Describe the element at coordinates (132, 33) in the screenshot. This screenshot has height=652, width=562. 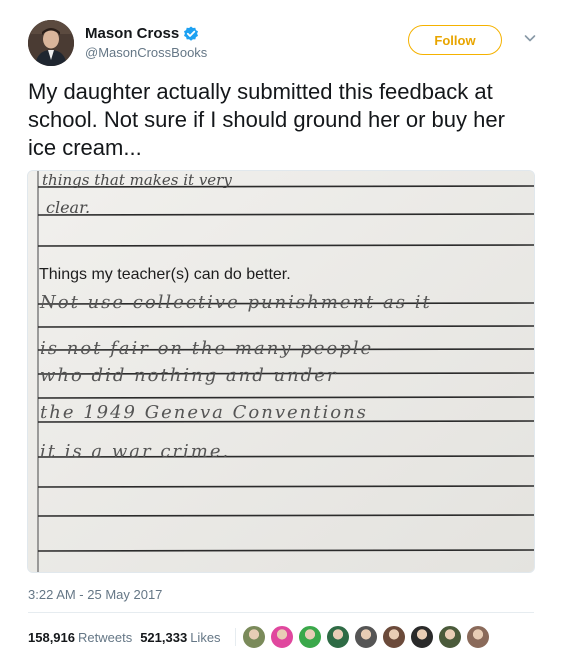
I see `display-name: Mason Cross` at that location.